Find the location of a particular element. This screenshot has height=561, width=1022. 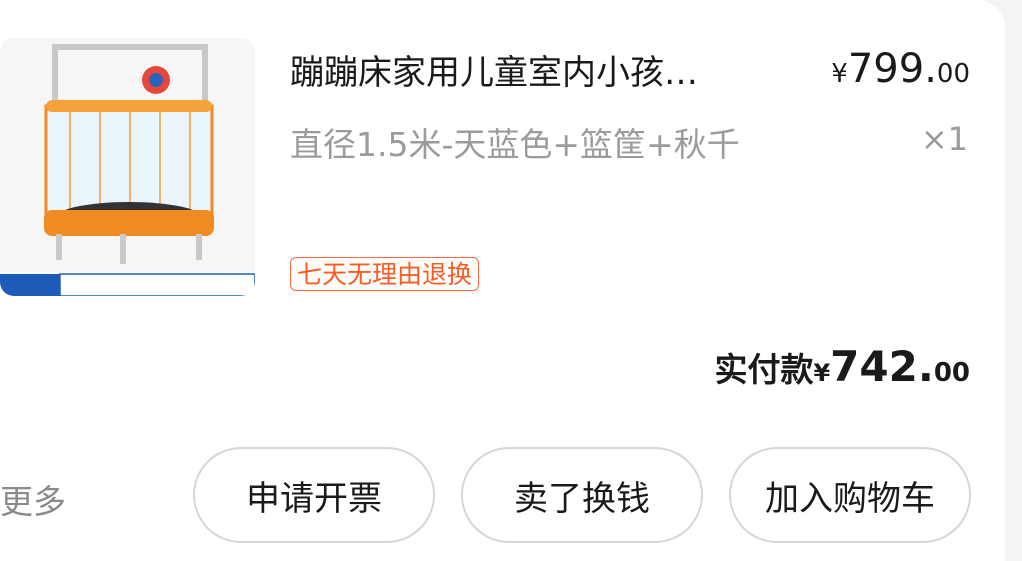

page-edge is located at coordinates (1013, 280).